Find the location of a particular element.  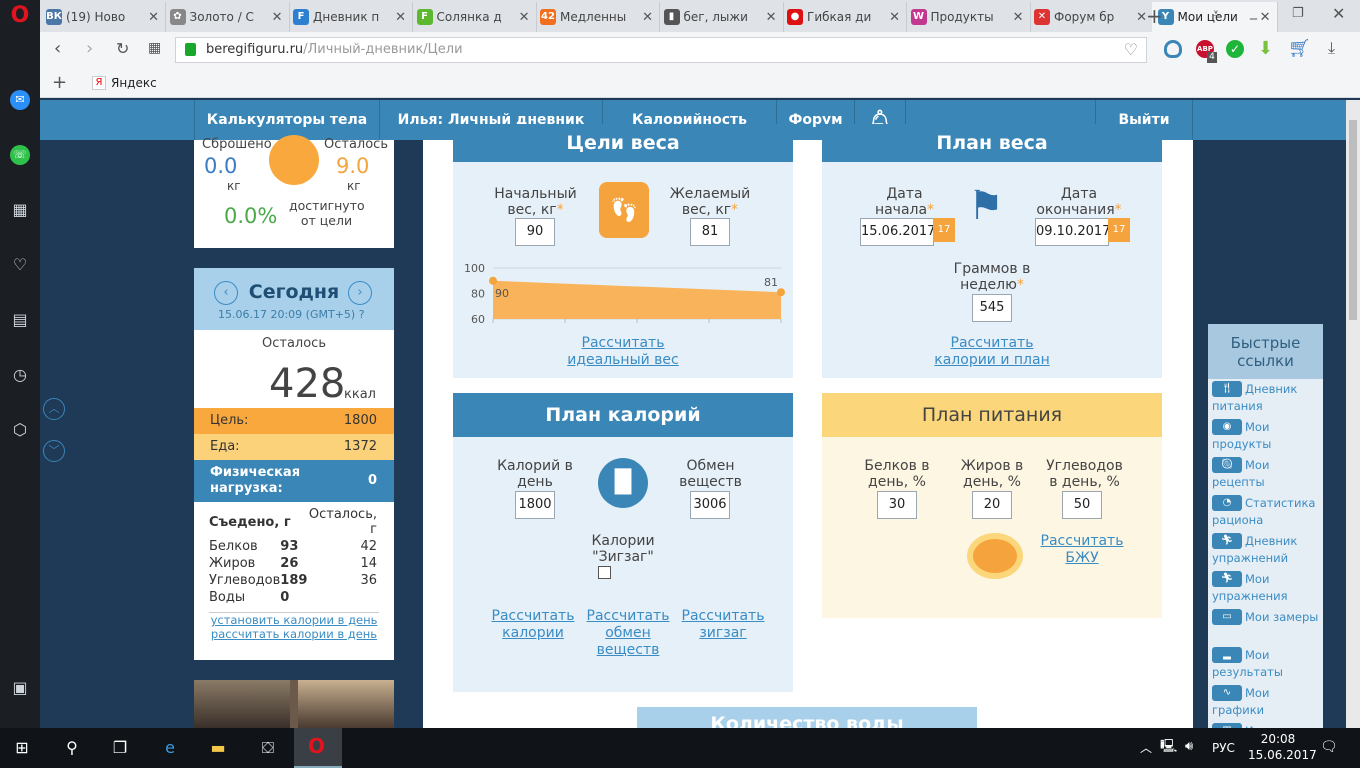

edge-icon: e is located at coordinates (170, 748).